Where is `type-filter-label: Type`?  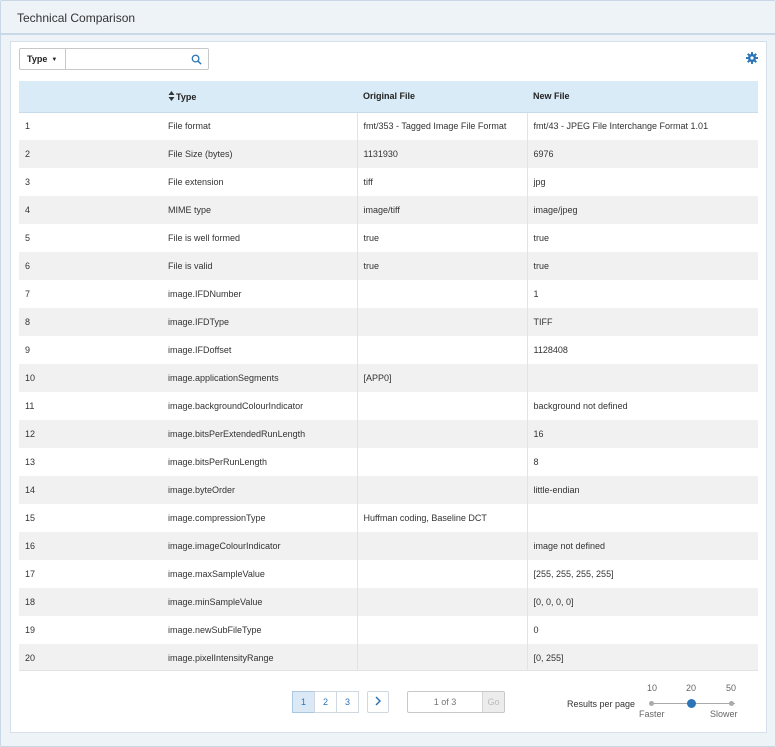 type-filter-label: Type is located at coordinates (37, 59).